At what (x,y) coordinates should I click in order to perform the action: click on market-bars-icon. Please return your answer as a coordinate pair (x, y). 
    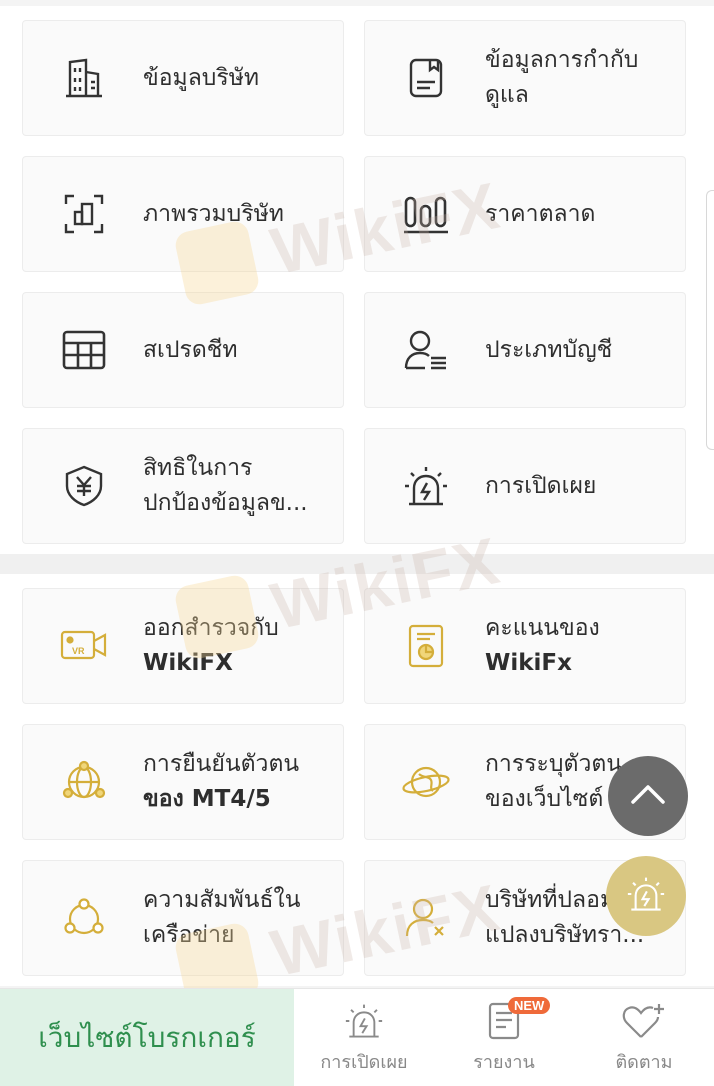
    Looking at the image, I should click on (426, 214).